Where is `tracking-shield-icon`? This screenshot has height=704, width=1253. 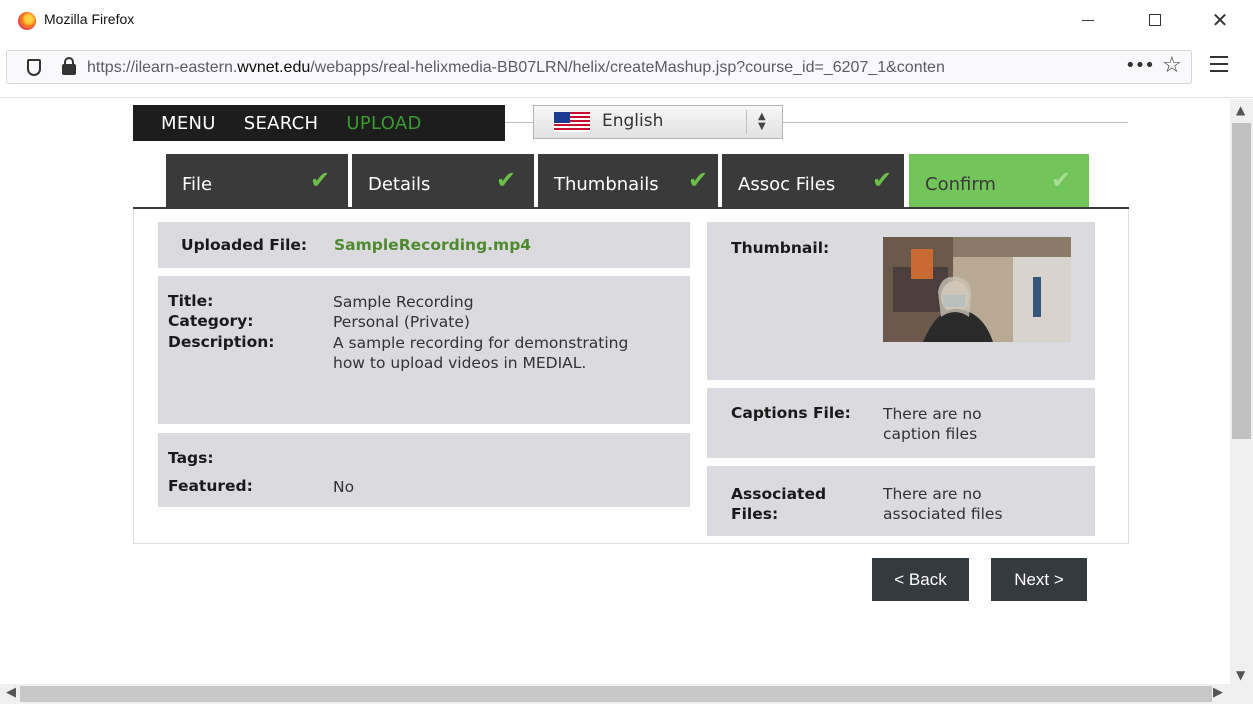 tracking-shield-icon is located at coordinates (34, 67).